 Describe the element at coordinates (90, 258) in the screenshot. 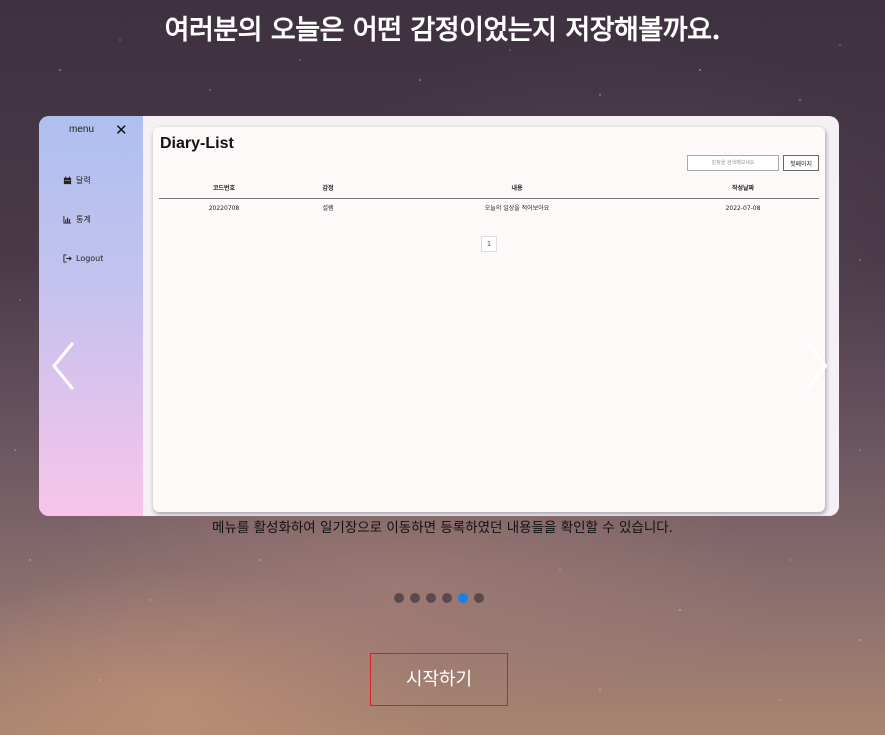

I see `sidebar-item-label: Logout` at that location.